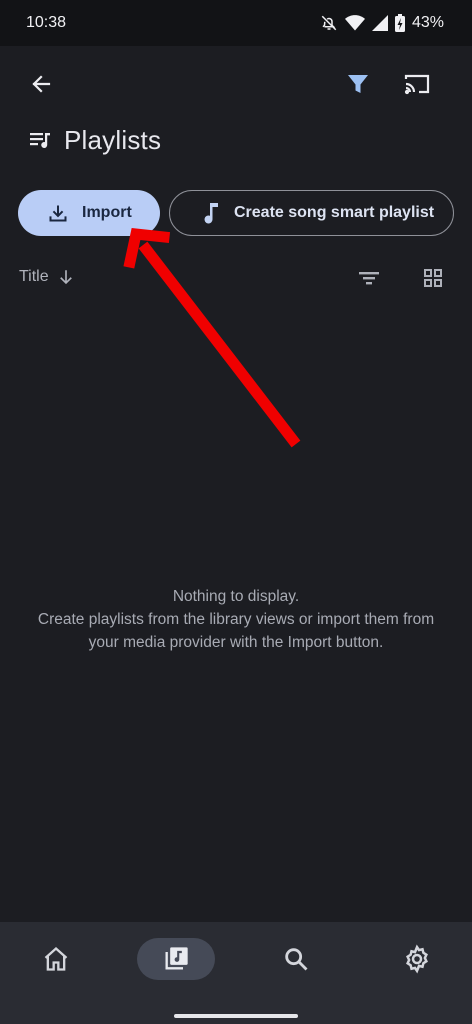 This screenshot has width=472, height=1024. I want to click on cast-icon, so click(417, 84).